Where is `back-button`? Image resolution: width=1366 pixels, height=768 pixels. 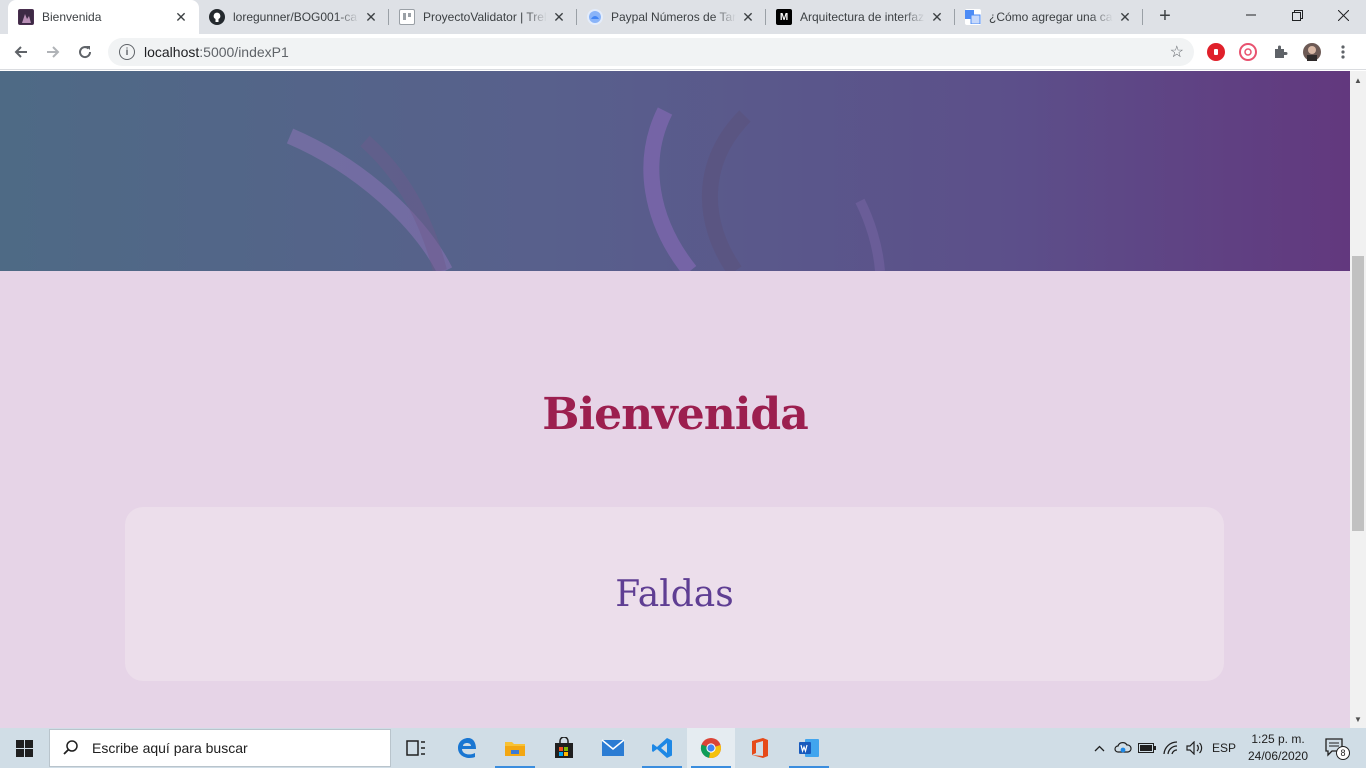
back-button is located at coordinates (21, 52).